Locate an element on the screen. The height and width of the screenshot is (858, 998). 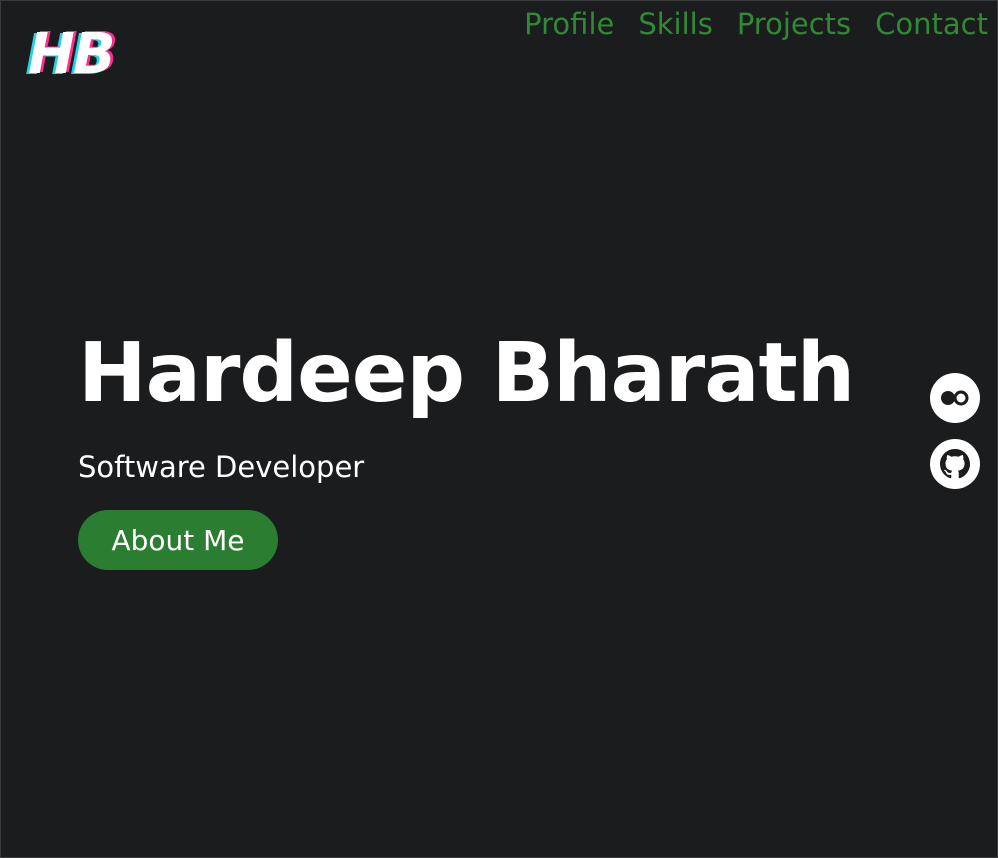
nav-link-contact: Contact is located at coordinates (931, 24).